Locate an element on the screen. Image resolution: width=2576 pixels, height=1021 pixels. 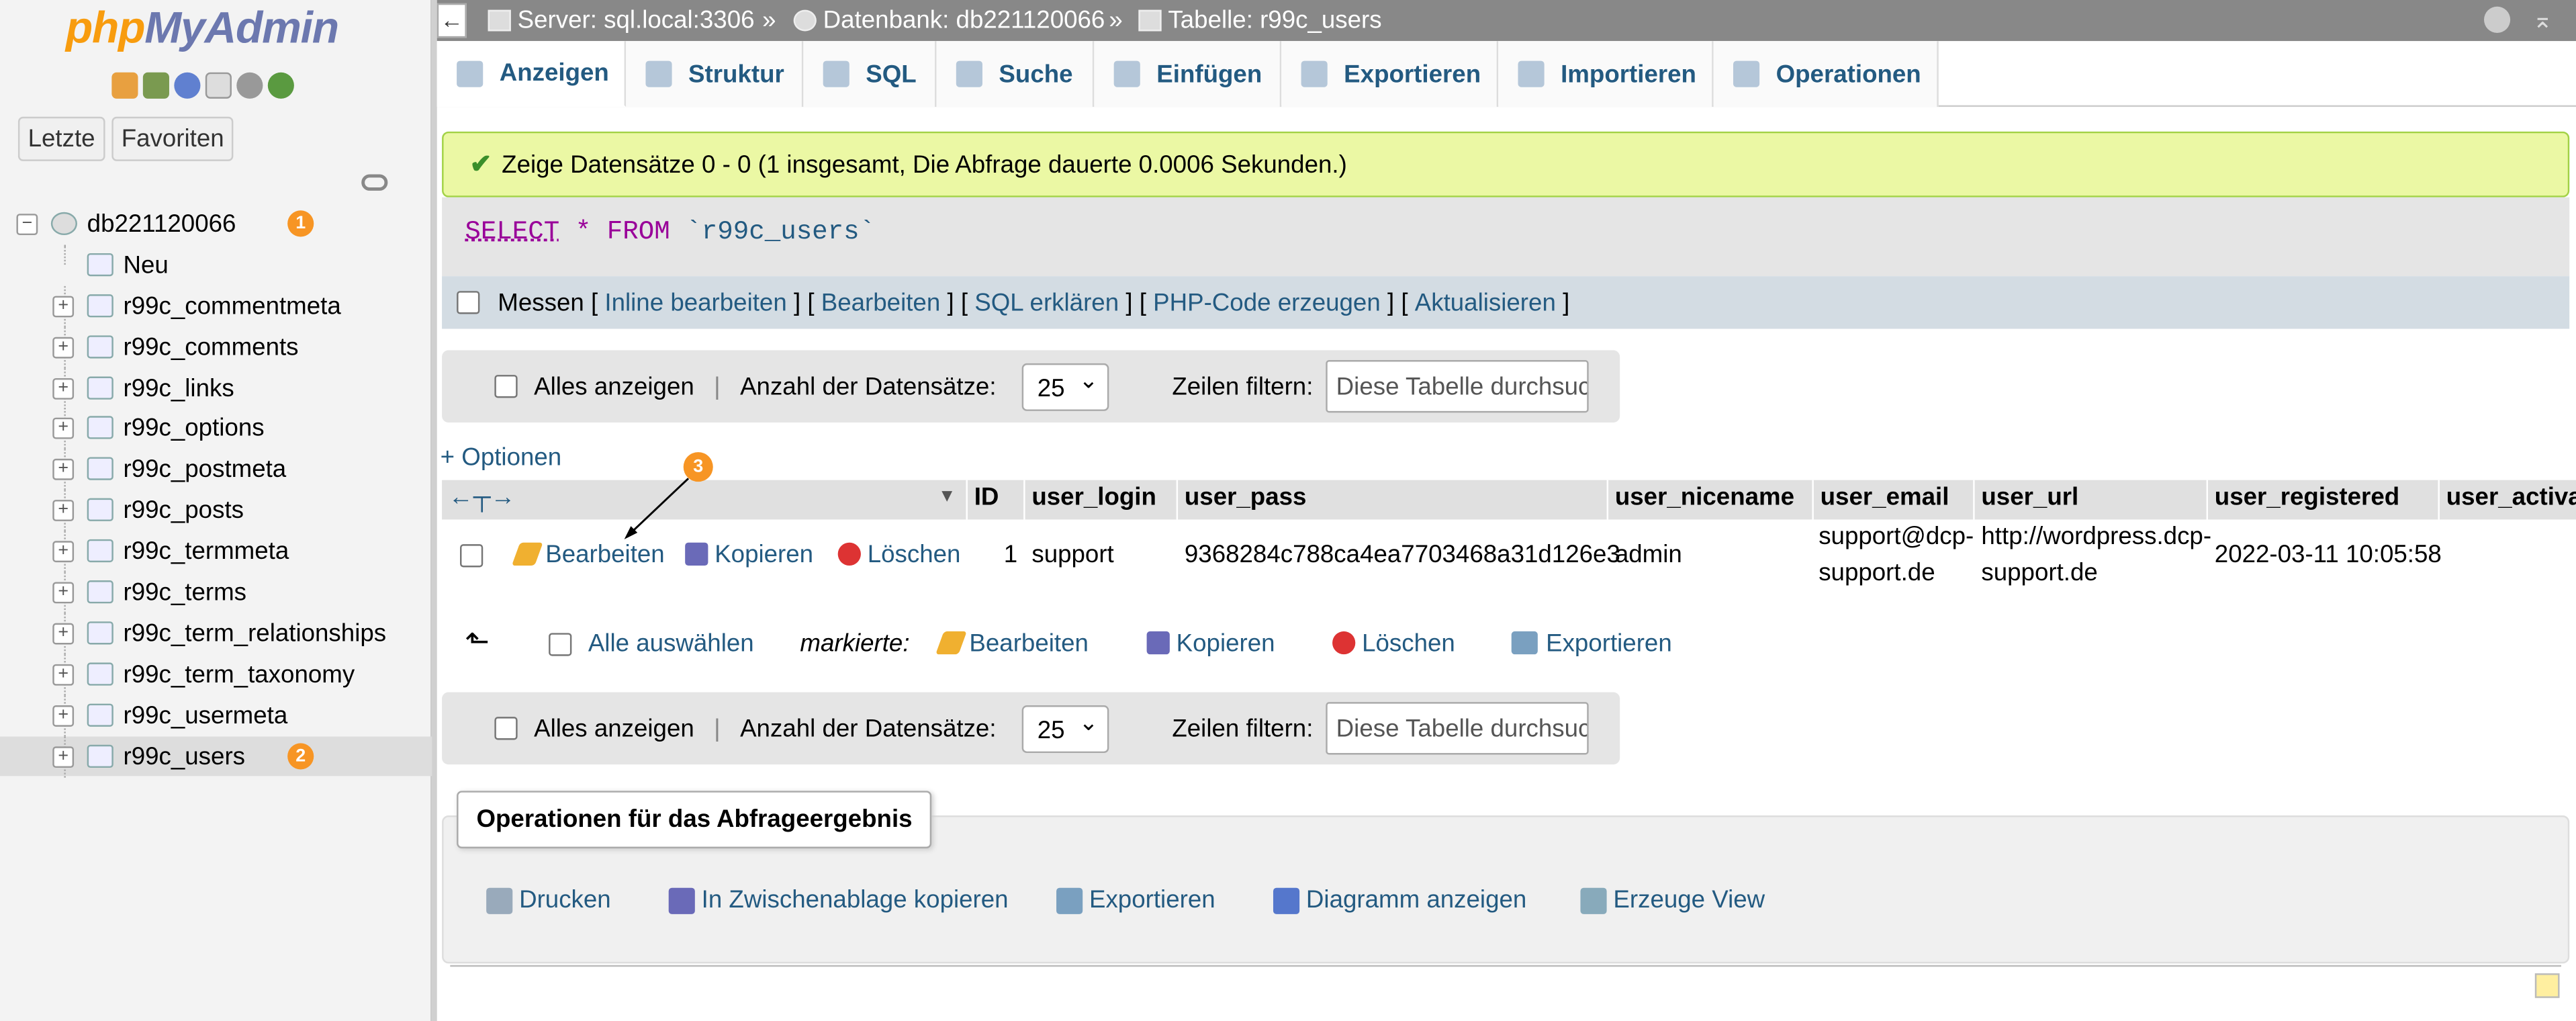
tree-new: Neu is located at coordinates (216, 265).